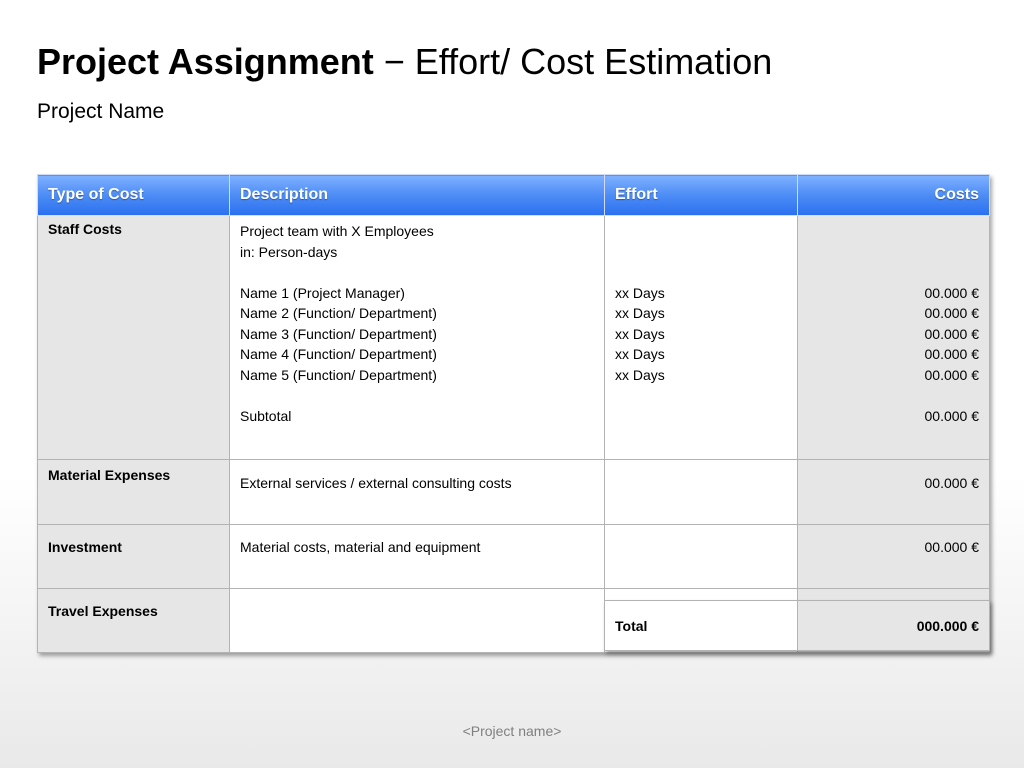  Describe the element at coordinates (338, 333) in the screenshot. I see `desc-line: Name 3 (Function/ Department)` at that location.